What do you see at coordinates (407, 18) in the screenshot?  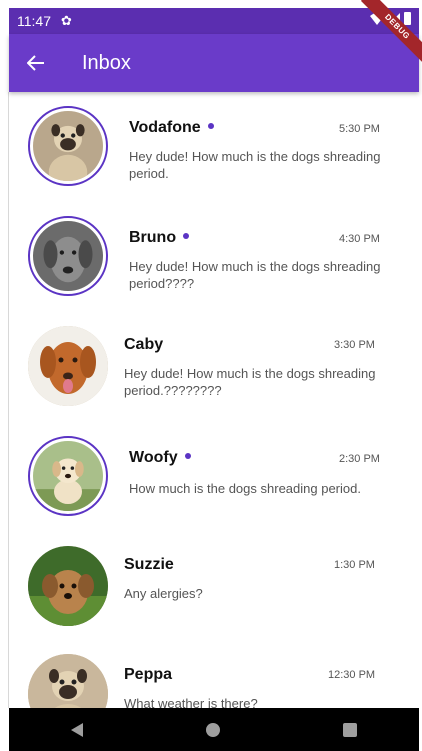 I see `battery-icon` at bounding box center [407, 18].